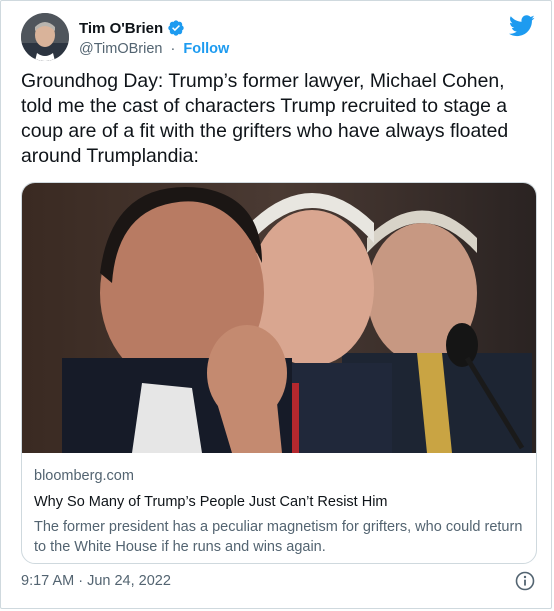  What do you see at coordinates (84, 476) in the screenshot?
I see `card-domain: bloomberg.com` at bounding box center [84, 476].